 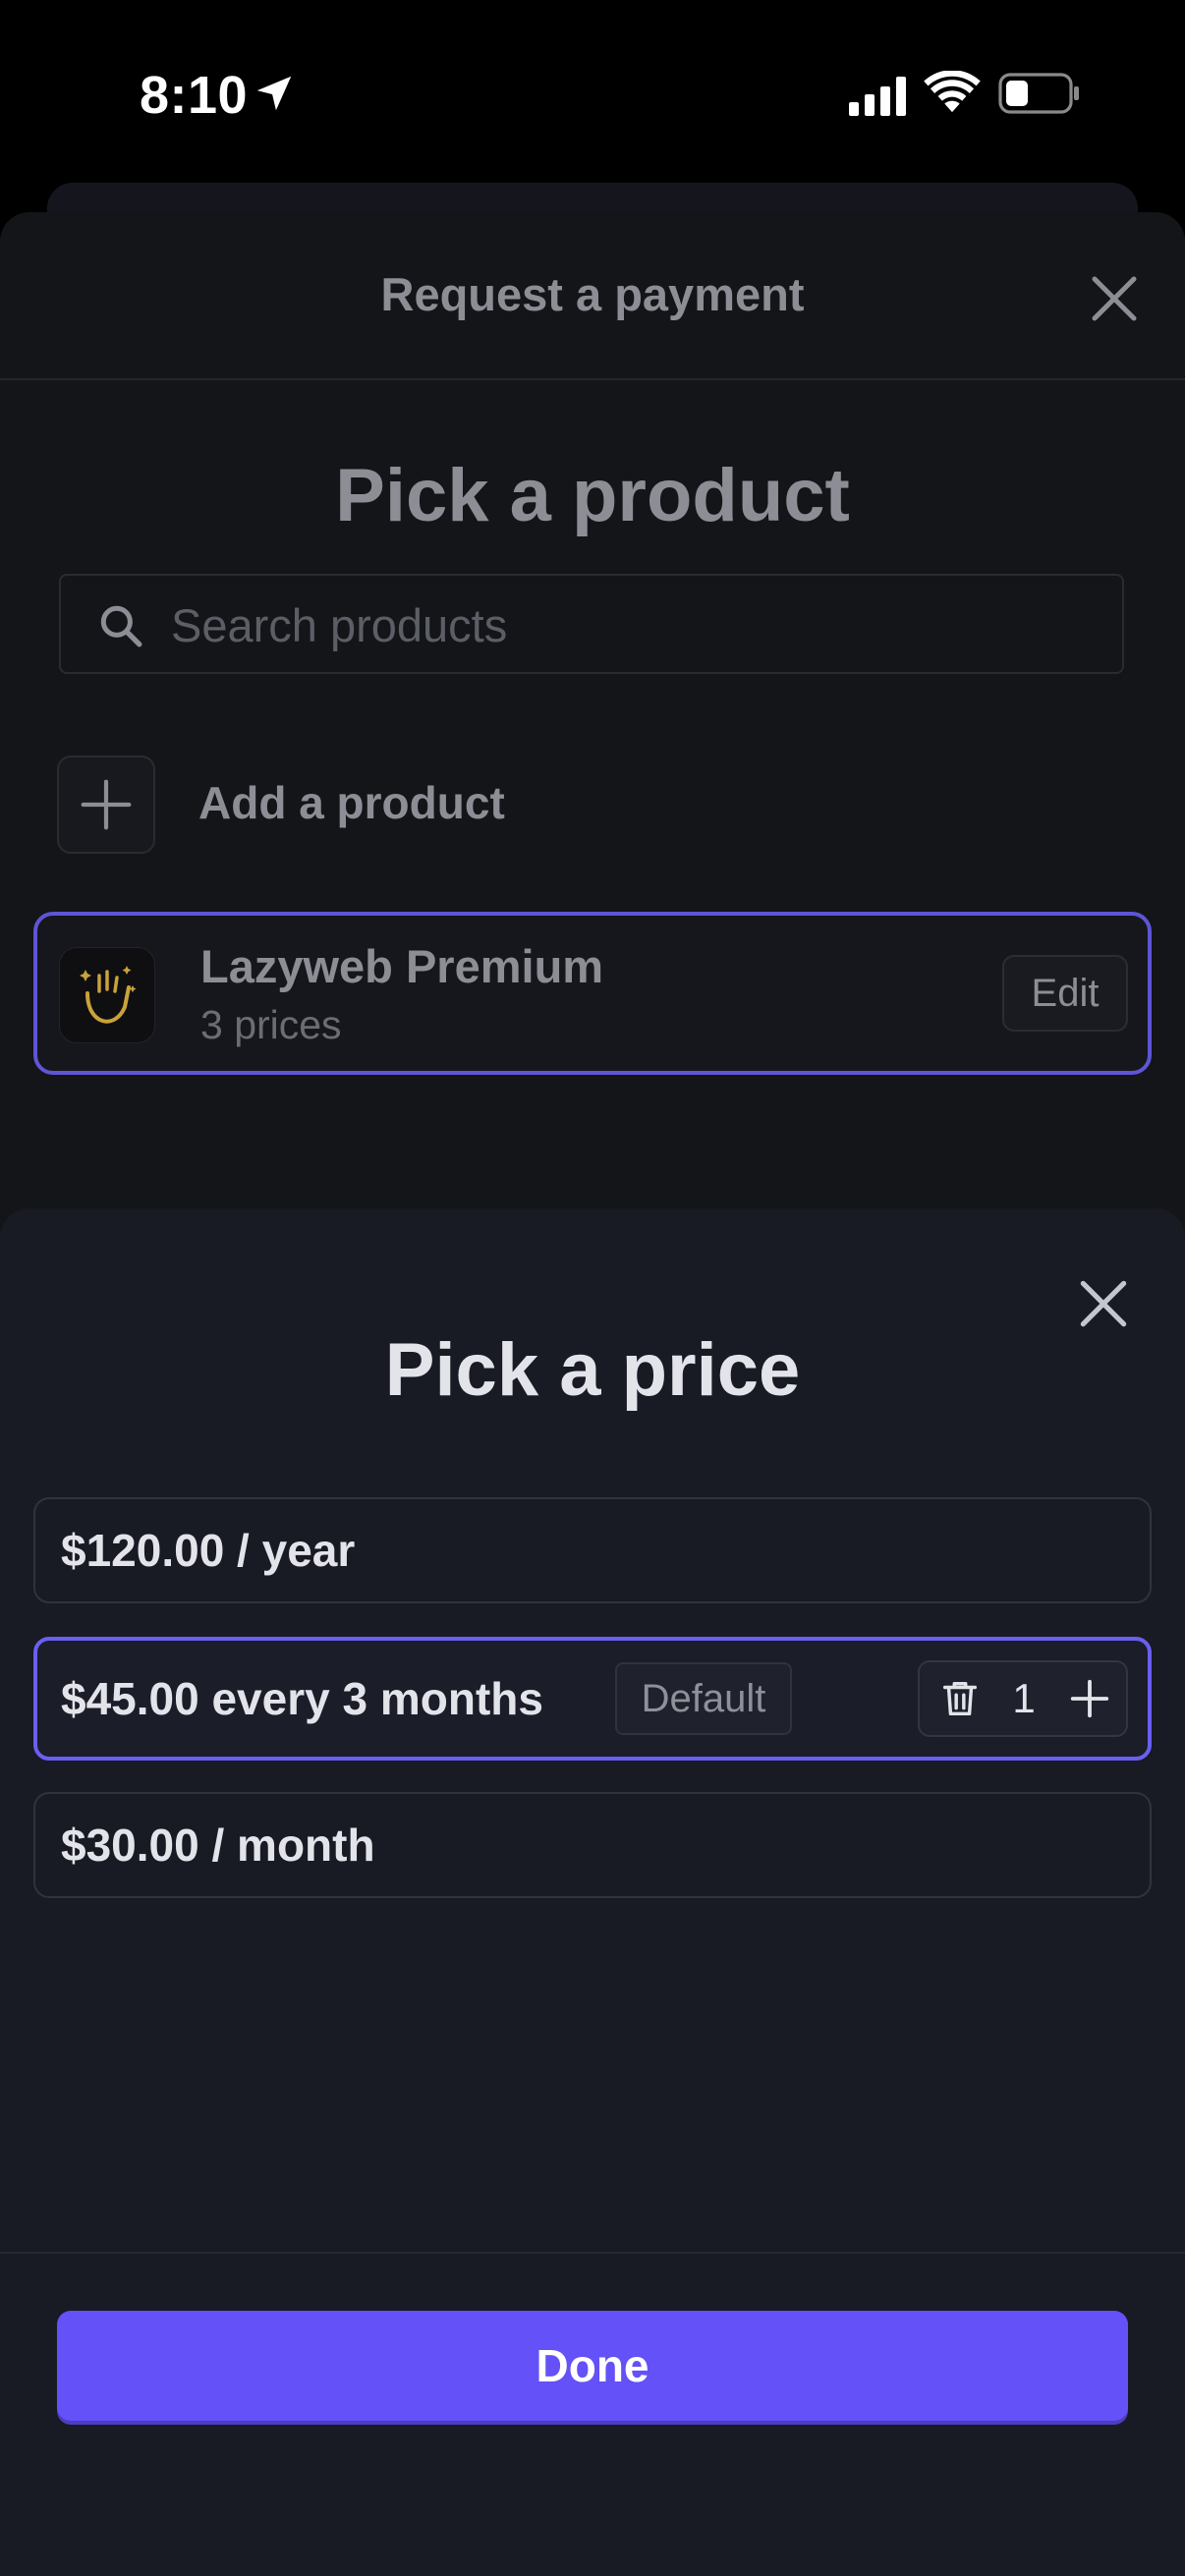 What do you see at coordinates (953, 92) in the screenshot?
I see `wifi-icon` at bounding box center [953, 92].